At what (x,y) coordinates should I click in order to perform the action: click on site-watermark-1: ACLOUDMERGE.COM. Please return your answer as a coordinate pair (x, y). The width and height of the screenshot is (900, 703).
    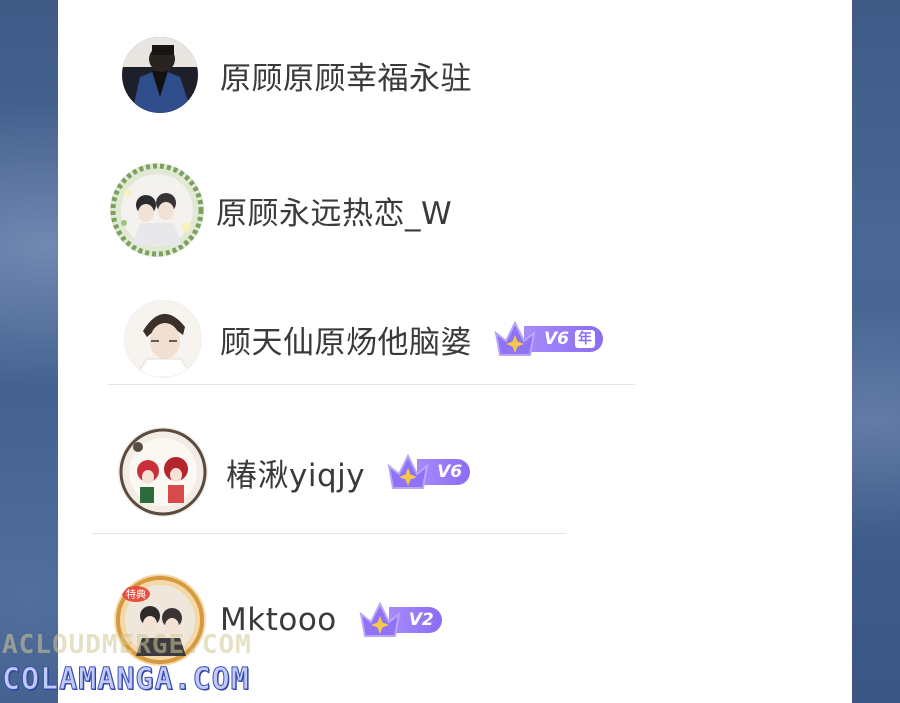
    Looking at the image, I should click on (127, 645).